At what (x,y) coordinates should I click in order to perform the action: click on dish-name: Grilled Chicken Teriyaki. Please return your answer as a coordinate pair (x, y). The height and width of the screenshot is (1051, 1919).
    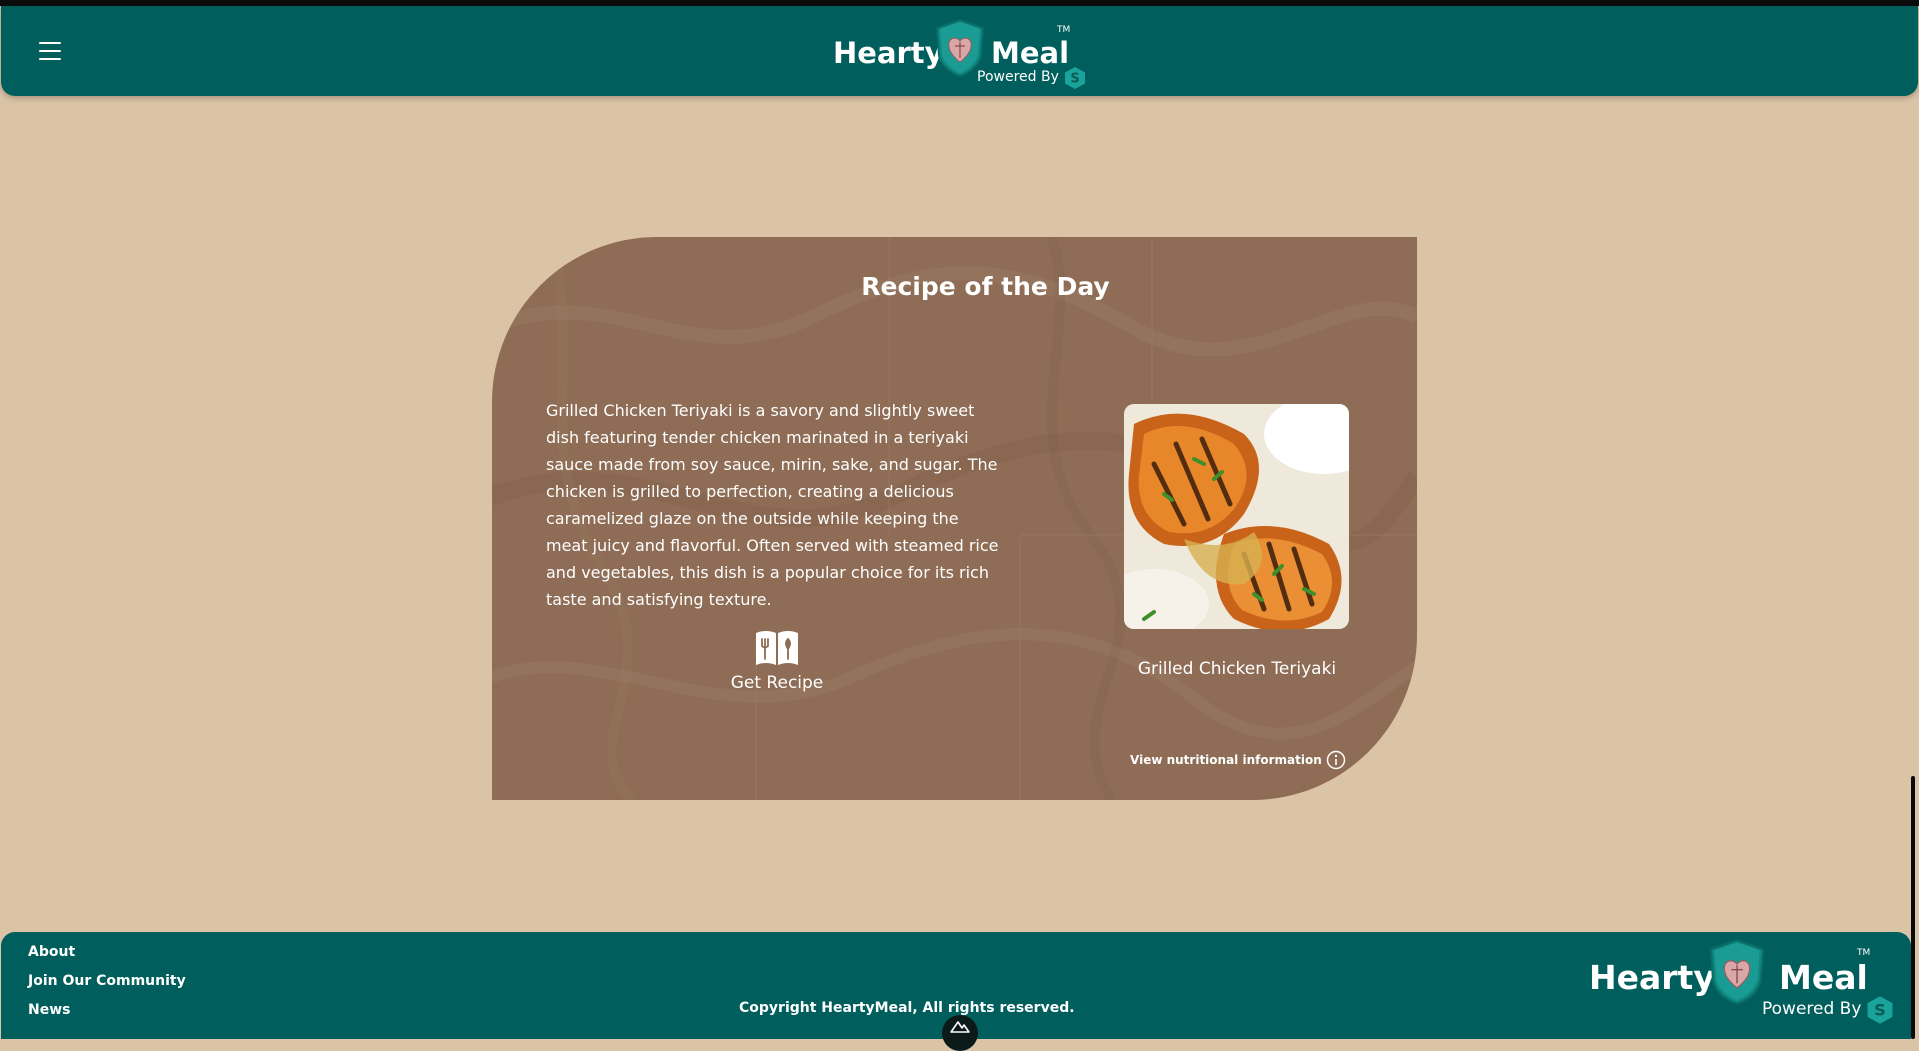
    Looking at the image, I should click on (1237, 669).